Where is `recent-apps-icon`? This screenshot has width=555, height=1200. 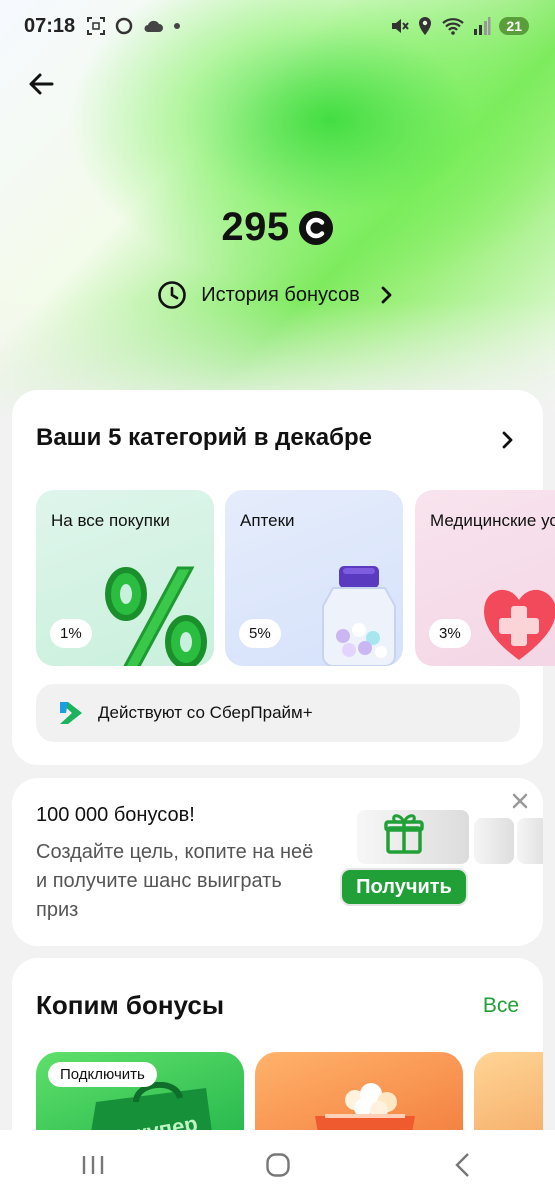 recent-apps-icon is located at coordinates (92, 1165).